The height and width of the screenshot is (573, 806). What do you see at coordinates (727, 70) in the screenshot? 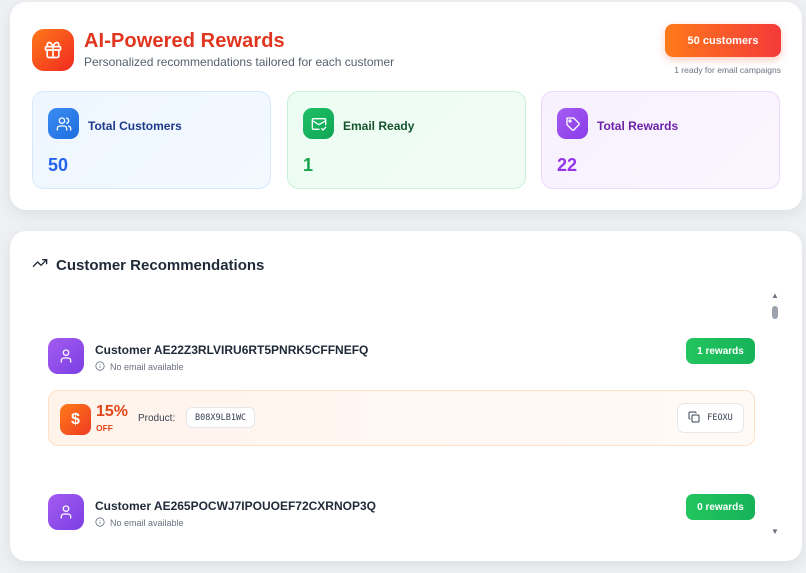
I see `email-ready-note: 1 ready for email campaigns` at bounding box center [727, 70].